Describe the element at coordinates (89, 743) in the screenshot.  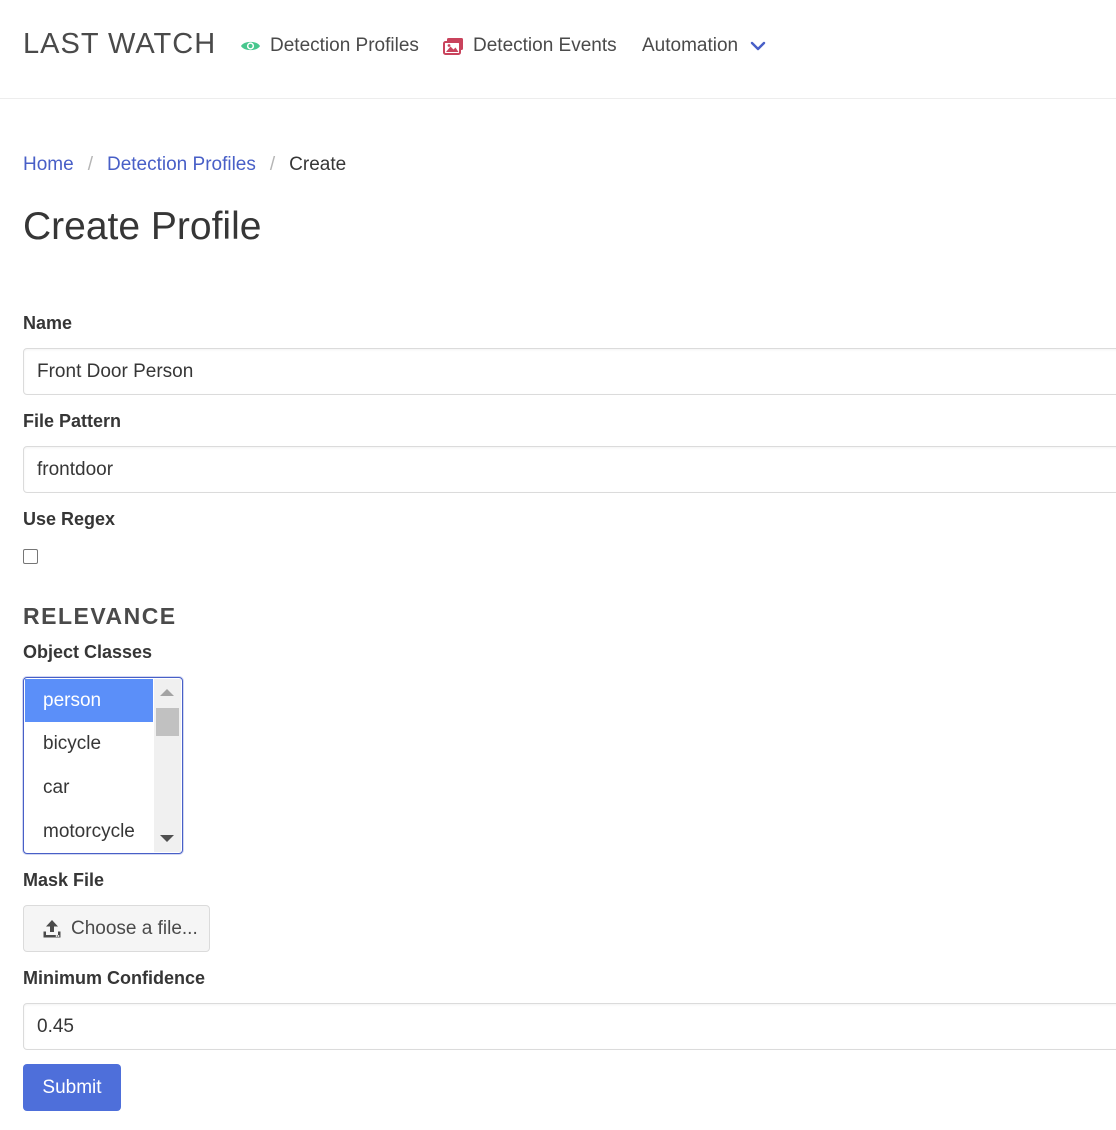
I see `object-class-option-bicycle: bicycle` at that location.